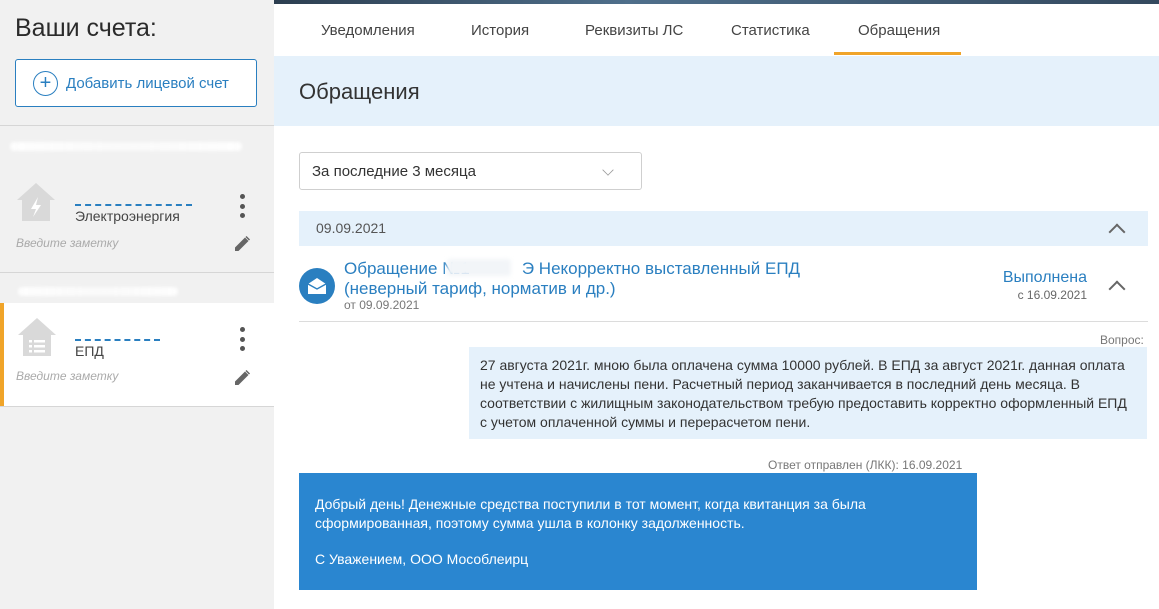 This screenshot has height=609, width=1159. What do you see at coordinates (351, 228) in the screenshot?
I see `group-date: 09.09.2021` at bounding box center [351, 228].